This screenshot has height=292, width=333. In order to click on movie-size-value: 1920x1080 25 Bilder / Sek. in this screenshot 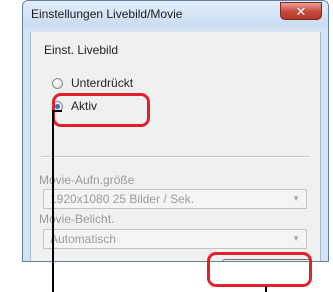, I will do `click(122, 199)`.